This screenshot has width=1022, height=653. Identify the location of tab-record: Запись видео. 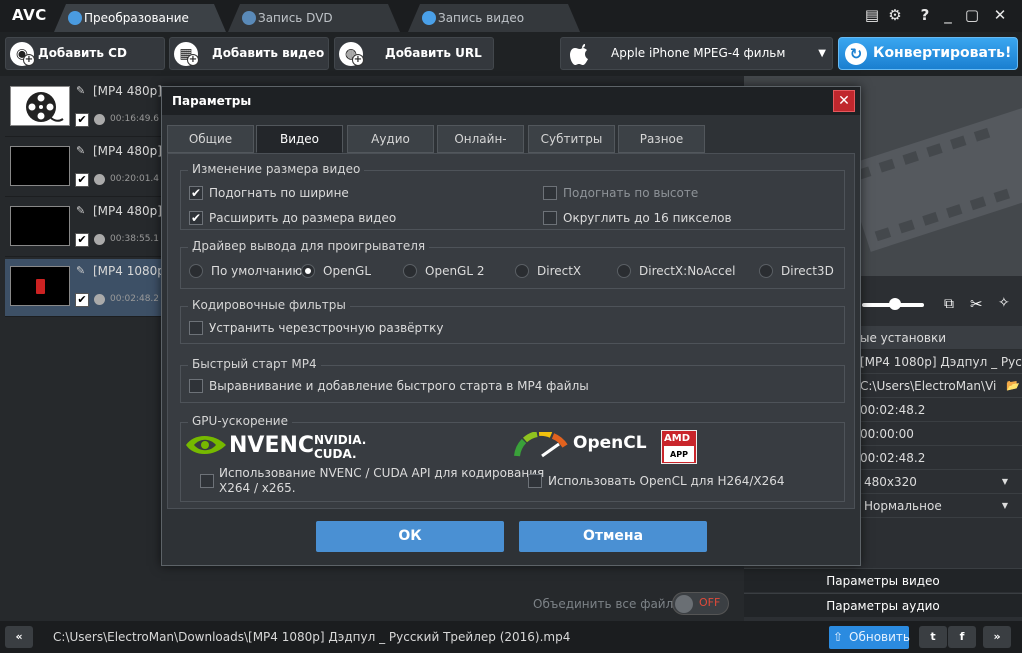
(494, 18).